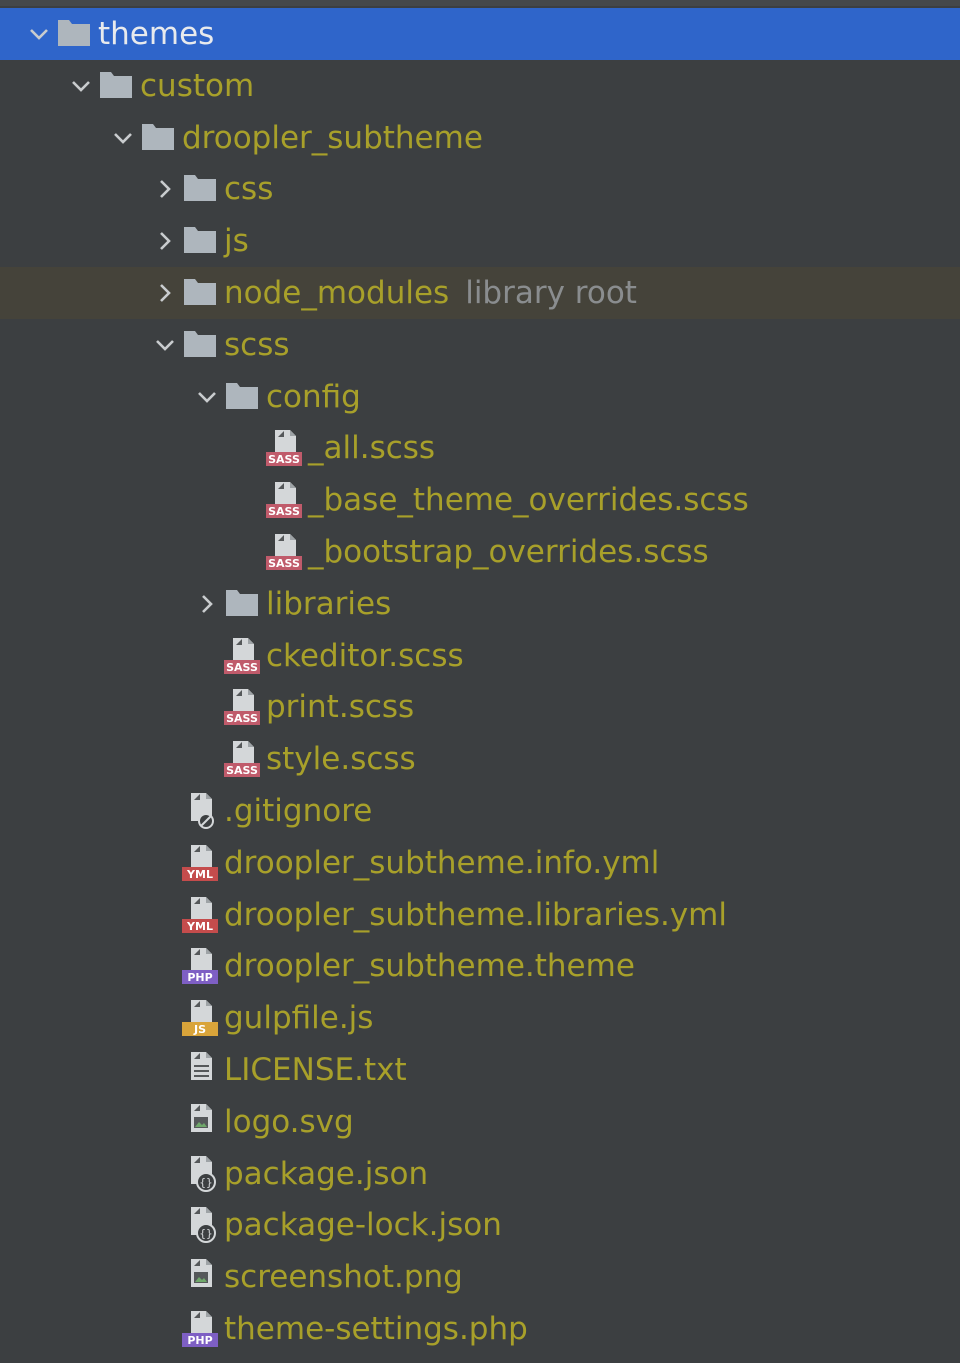  Describe the element at coordinates (365, 655) in the screenshot. I see `tree-item-label: ckeditor.scss` at that location.